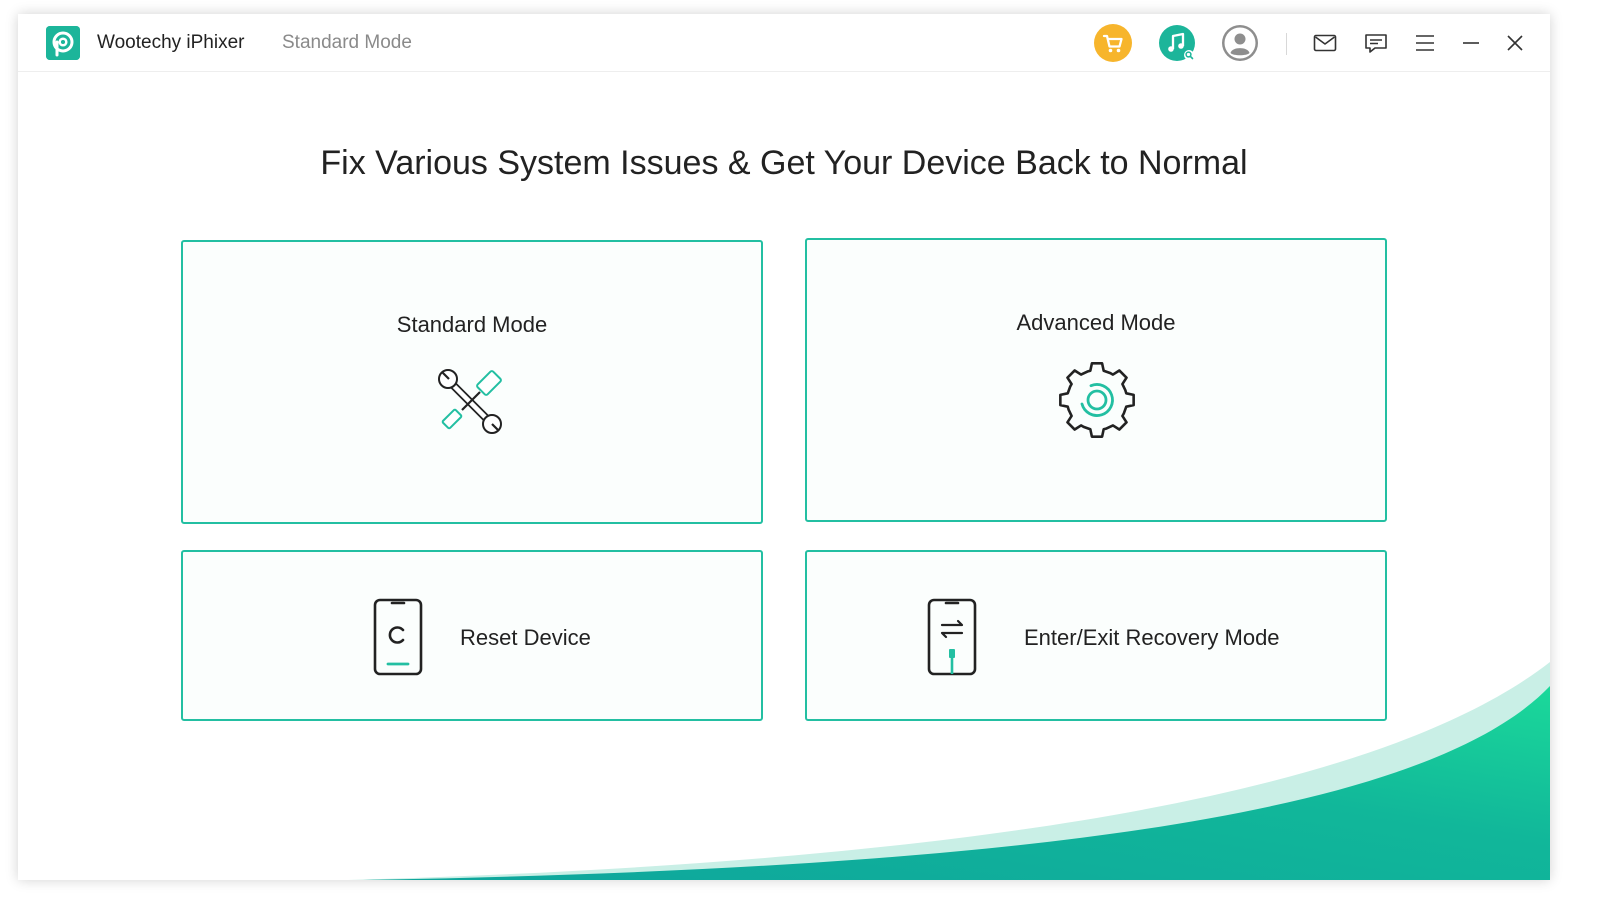  I want to click on standard-mode-card: Standard Mode, so click(472, 382).